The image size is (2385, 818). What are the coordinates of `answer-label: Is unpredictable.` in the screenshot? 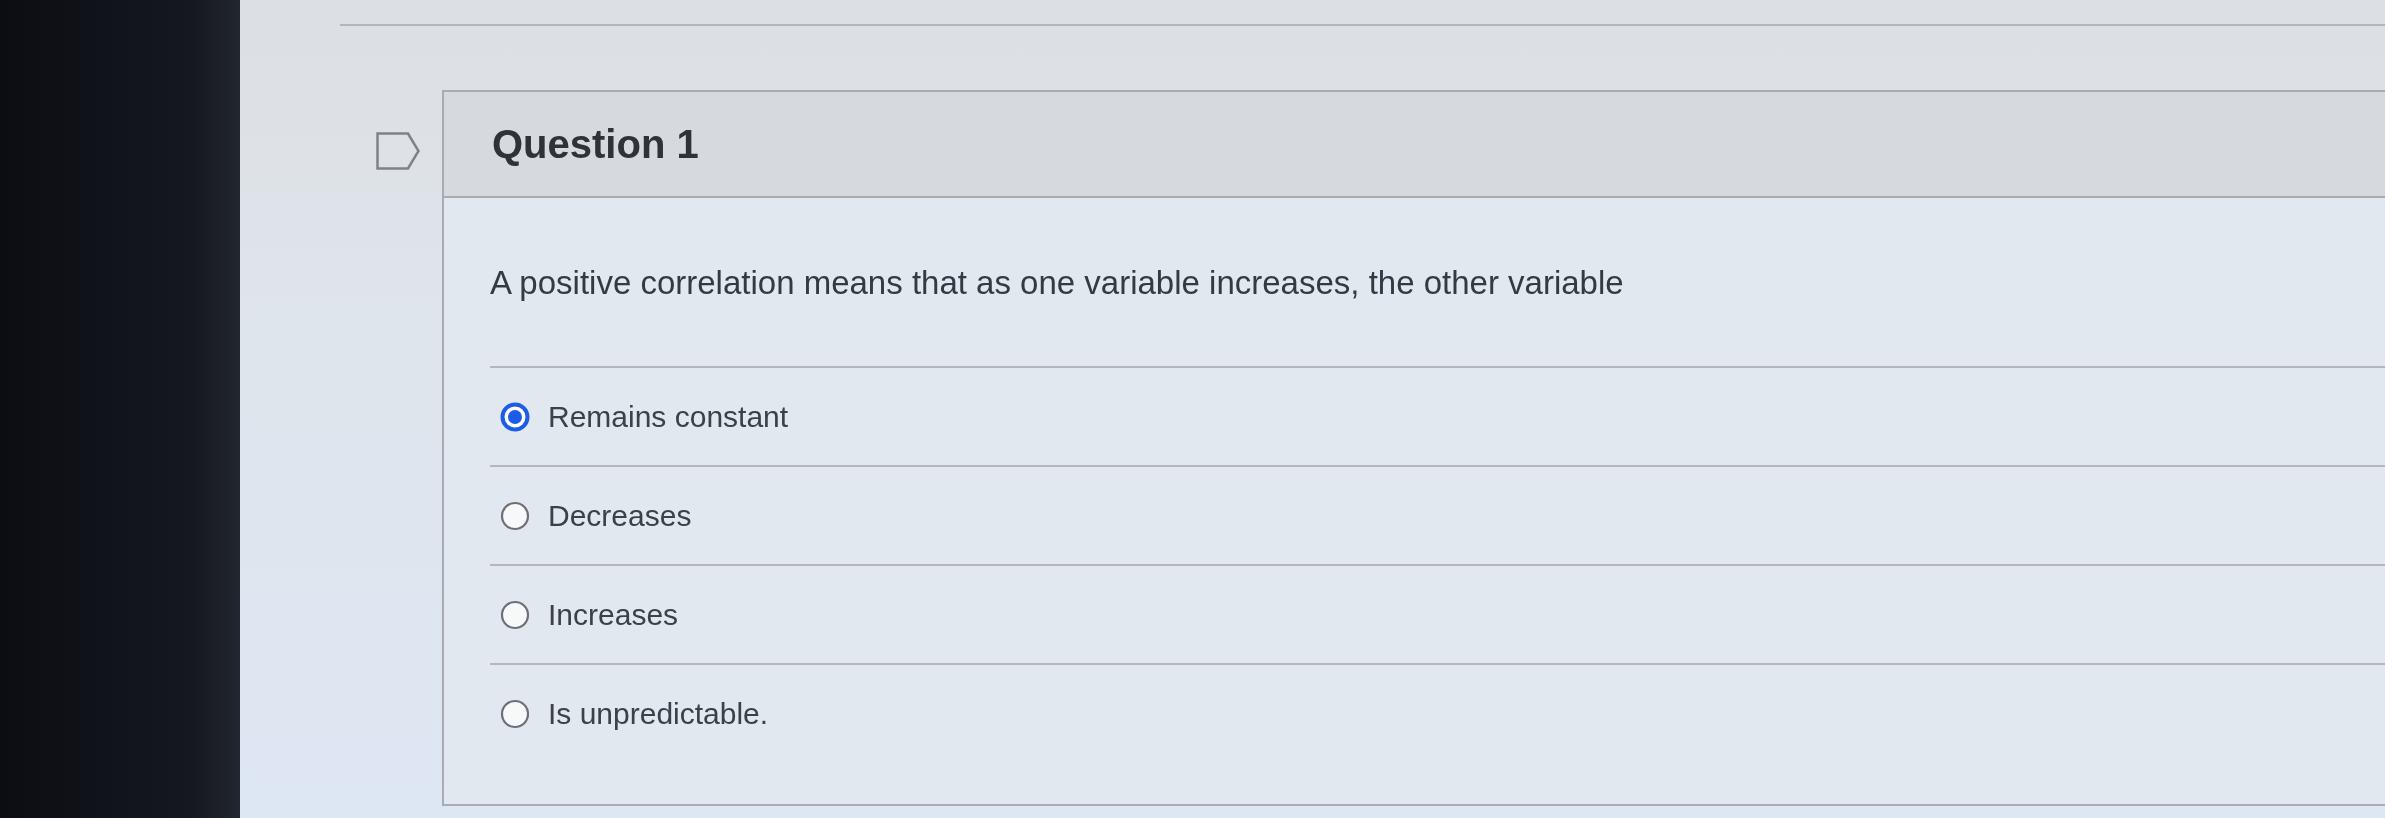 It's located at (658, 713).